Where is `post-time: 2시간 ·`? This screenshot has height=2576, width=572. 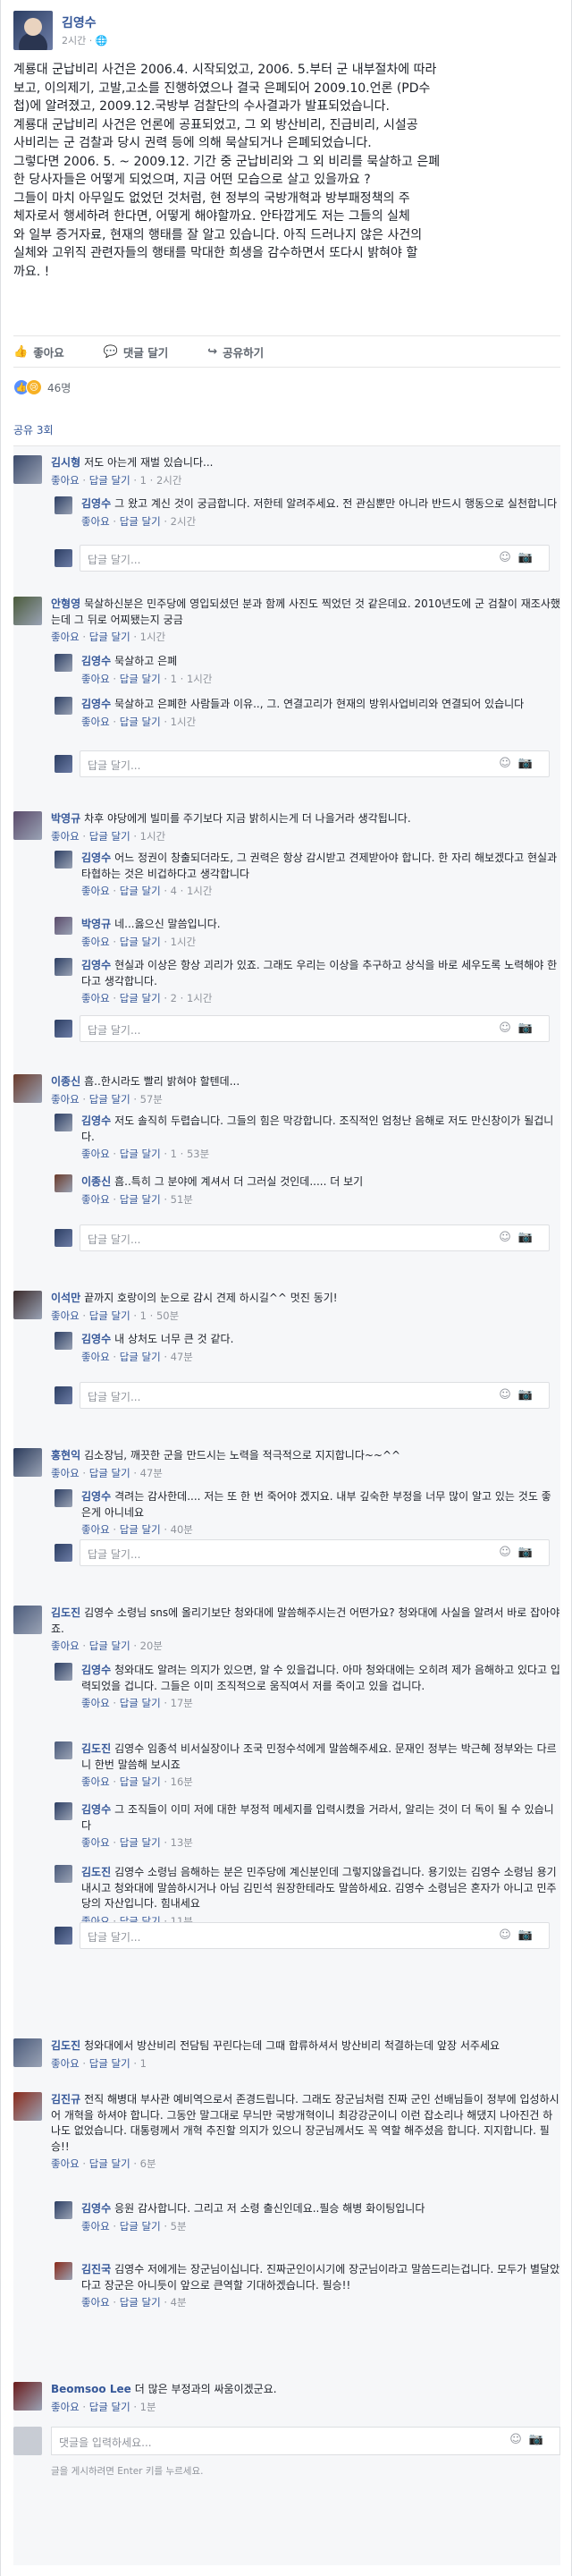 post-time: 2시간 · is located at coordinates (79, 41).